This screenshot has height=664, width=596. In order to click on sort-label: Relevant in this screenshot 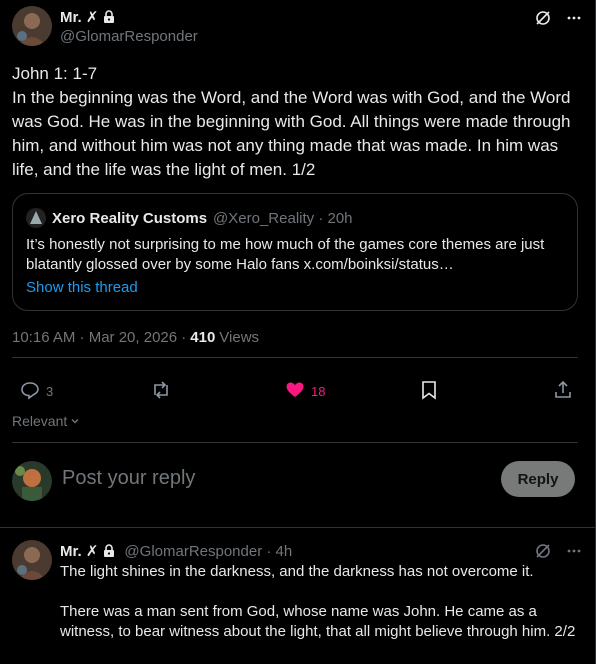, I will do `click(40, 421)`.